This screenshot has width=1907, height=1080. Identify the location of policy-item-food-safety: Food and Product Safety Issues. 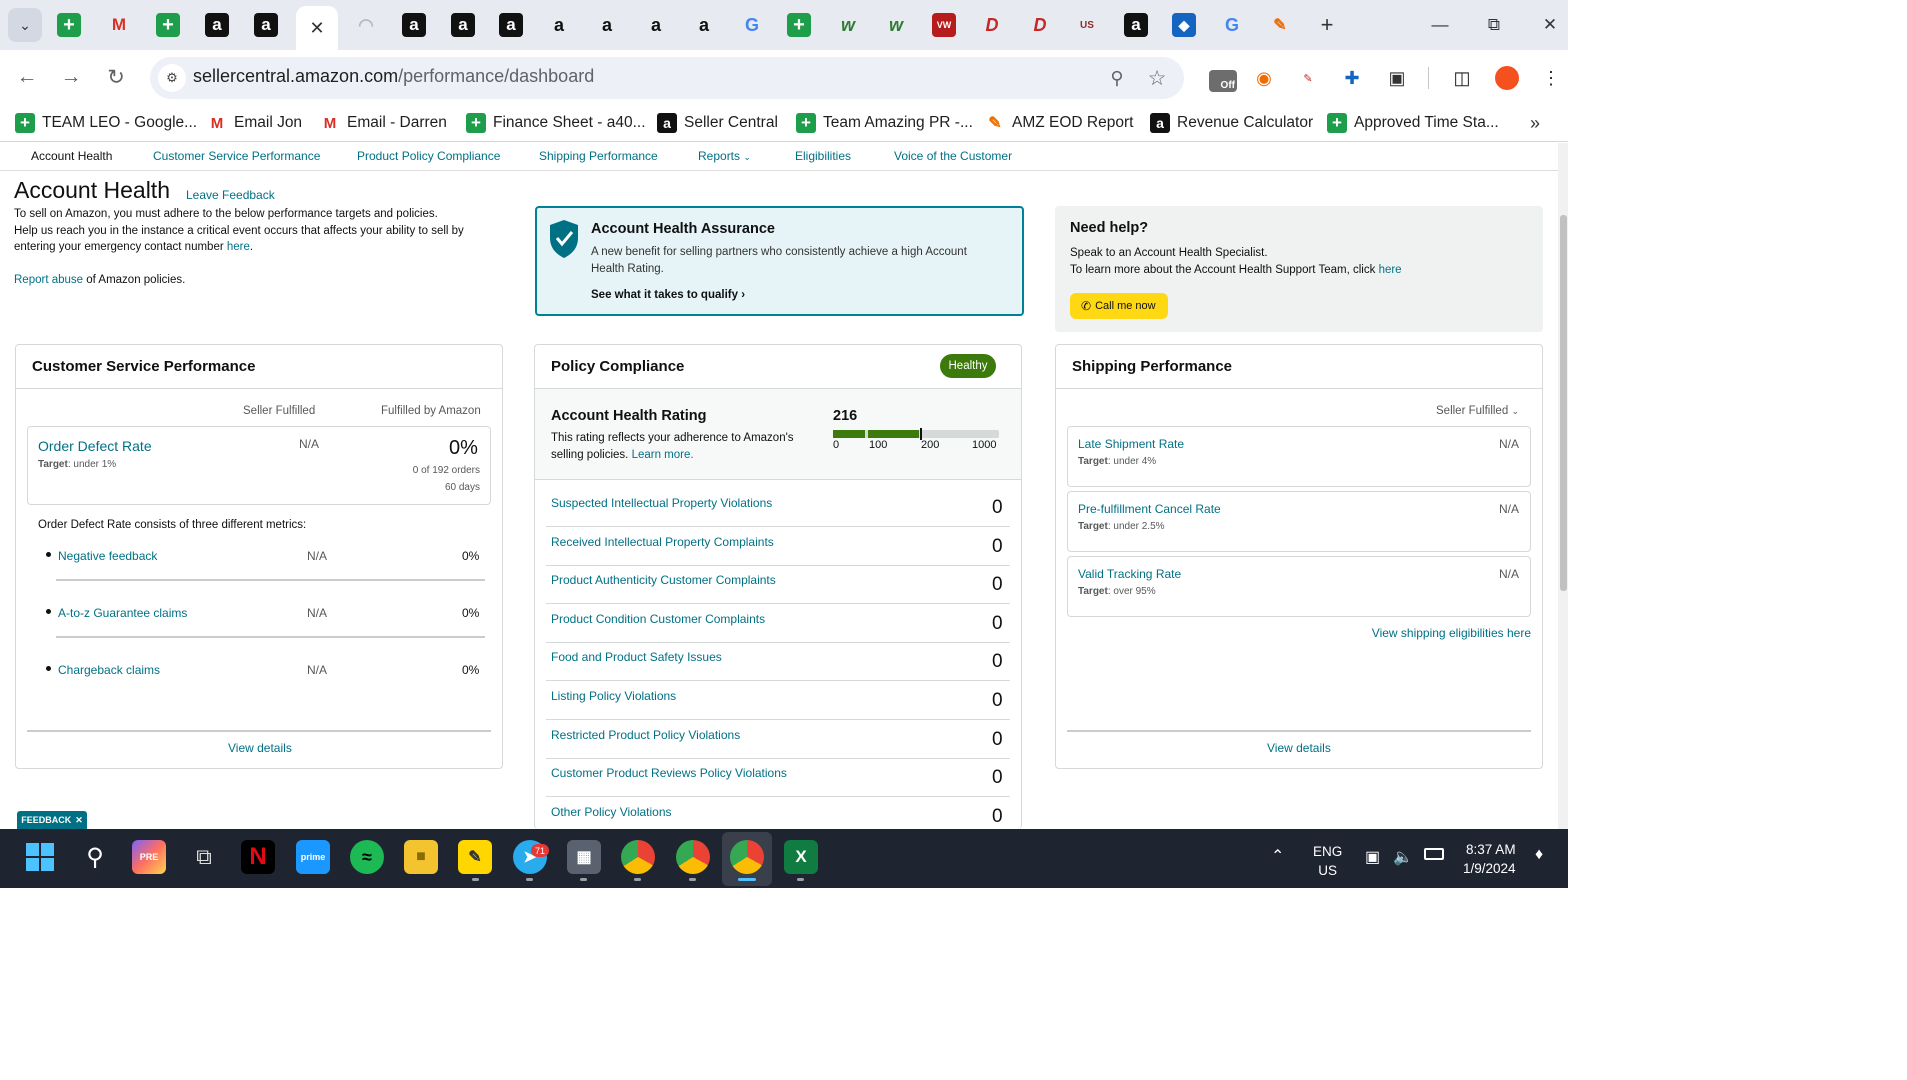
(636, 657).